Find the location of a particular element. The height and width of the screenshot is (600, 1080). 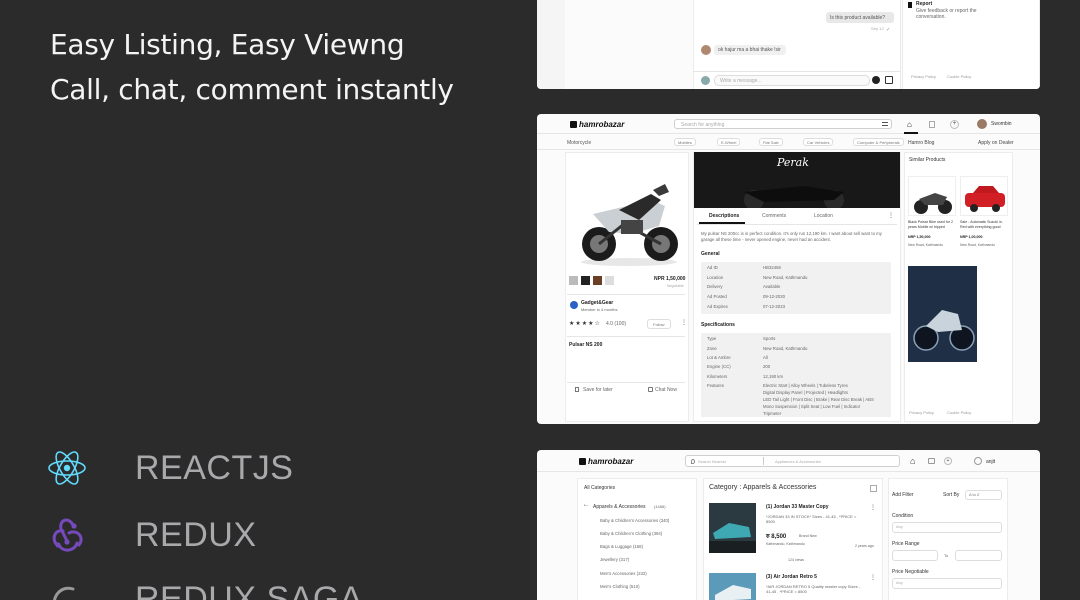

listing-tag: Brand New is located at coordinates (808, 536).